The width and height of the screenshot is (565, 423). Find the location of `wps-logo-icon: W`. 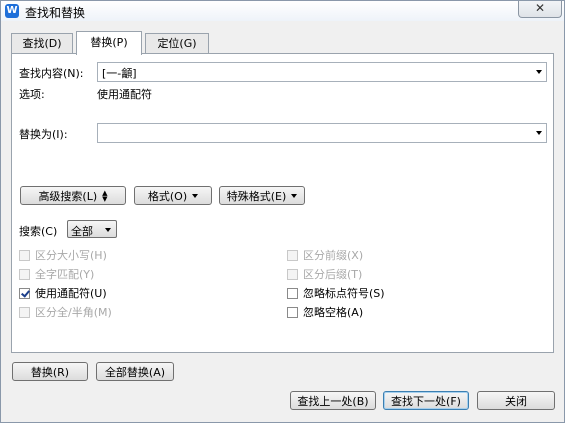

wps-logo-icon: W is located at coordinates (12, 11).